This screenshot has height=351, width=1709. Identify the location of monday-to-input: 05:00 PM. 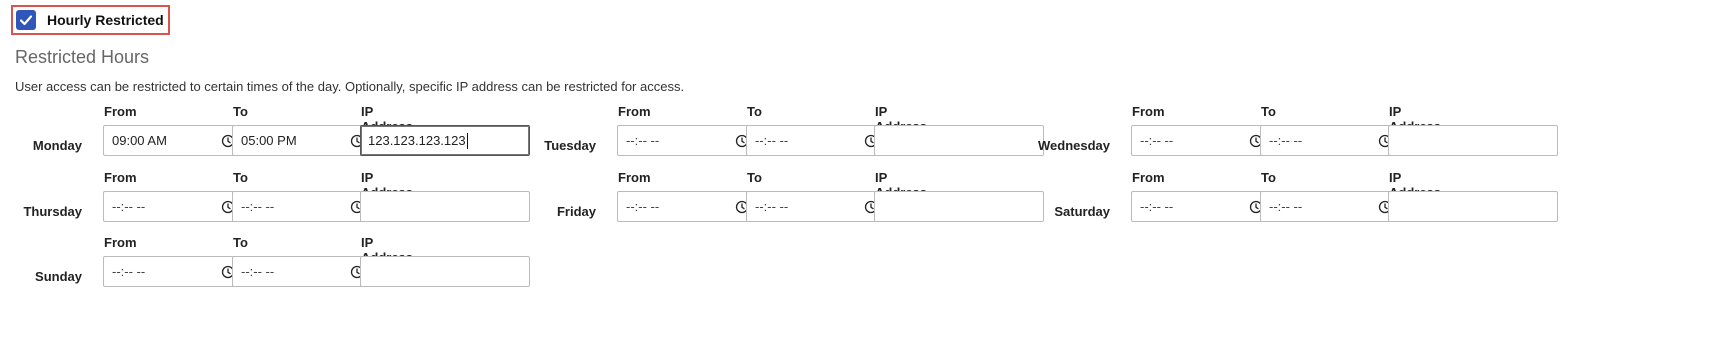
(303, 140).